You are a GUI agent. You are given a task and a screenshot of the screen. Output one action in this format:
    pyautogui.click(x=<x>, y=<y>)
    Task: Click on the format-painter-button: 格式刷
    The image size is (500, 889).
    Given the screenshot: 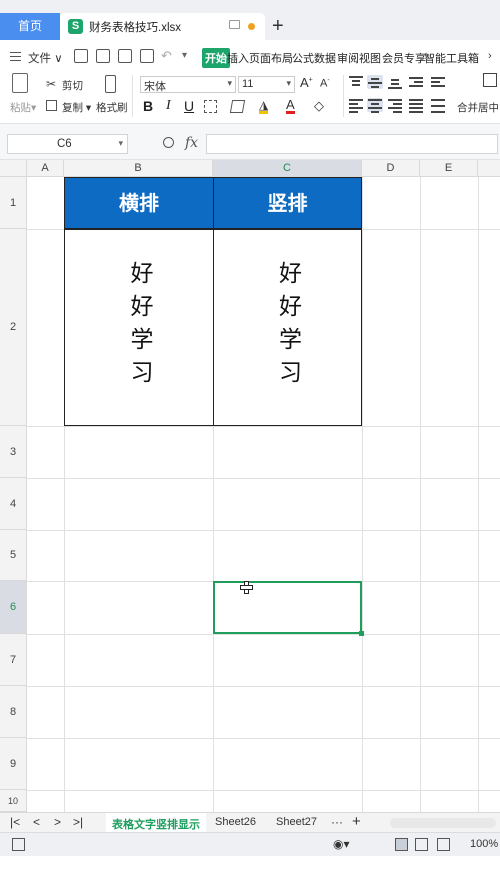 What is the action you would take?
    pyautogui.click(x=112, y=107)
    